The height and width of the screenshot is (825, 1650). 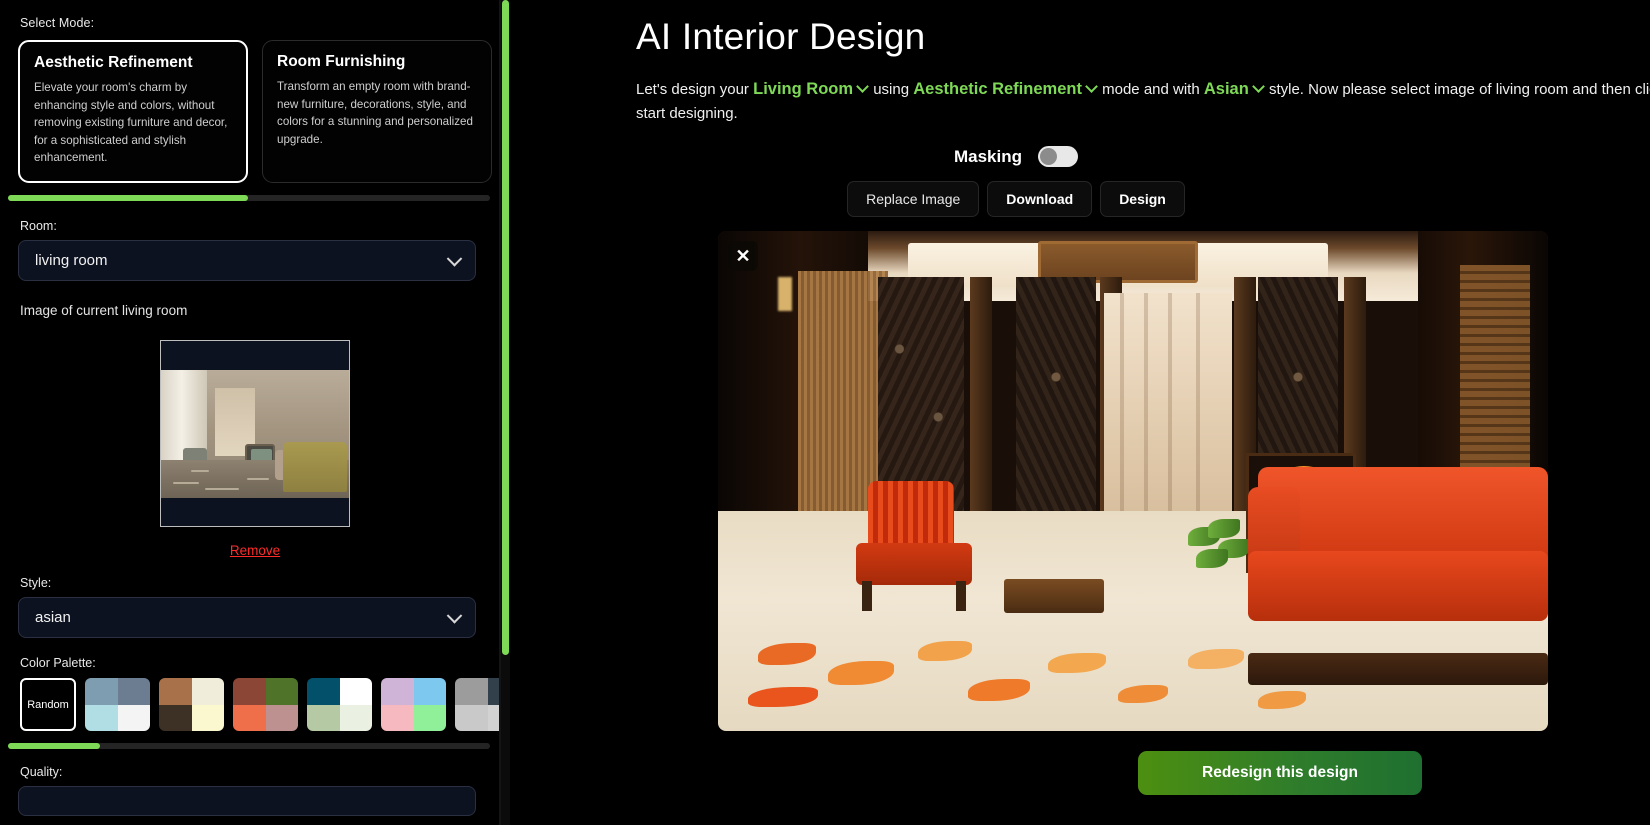 I want to click on masking-toggle, so click(x=1058, y=157).